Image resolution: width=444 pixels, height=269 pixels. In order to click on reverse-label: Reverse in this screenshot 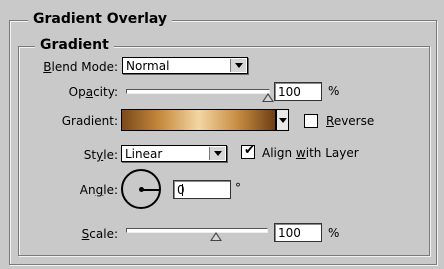, I will do `click(350, 121)`.